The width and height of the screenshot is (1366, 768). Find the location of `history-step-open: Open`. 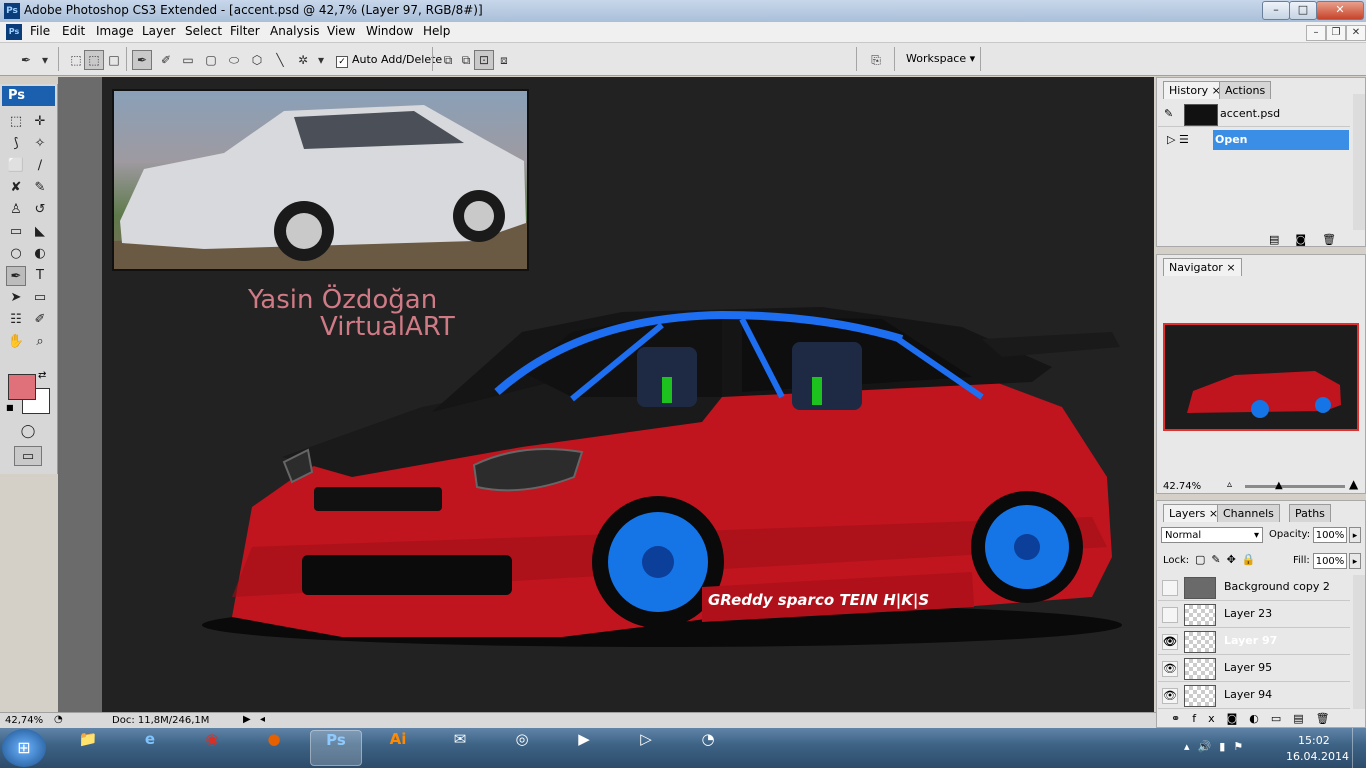

history-step-open: Open is located at coordinates (1281, 140).